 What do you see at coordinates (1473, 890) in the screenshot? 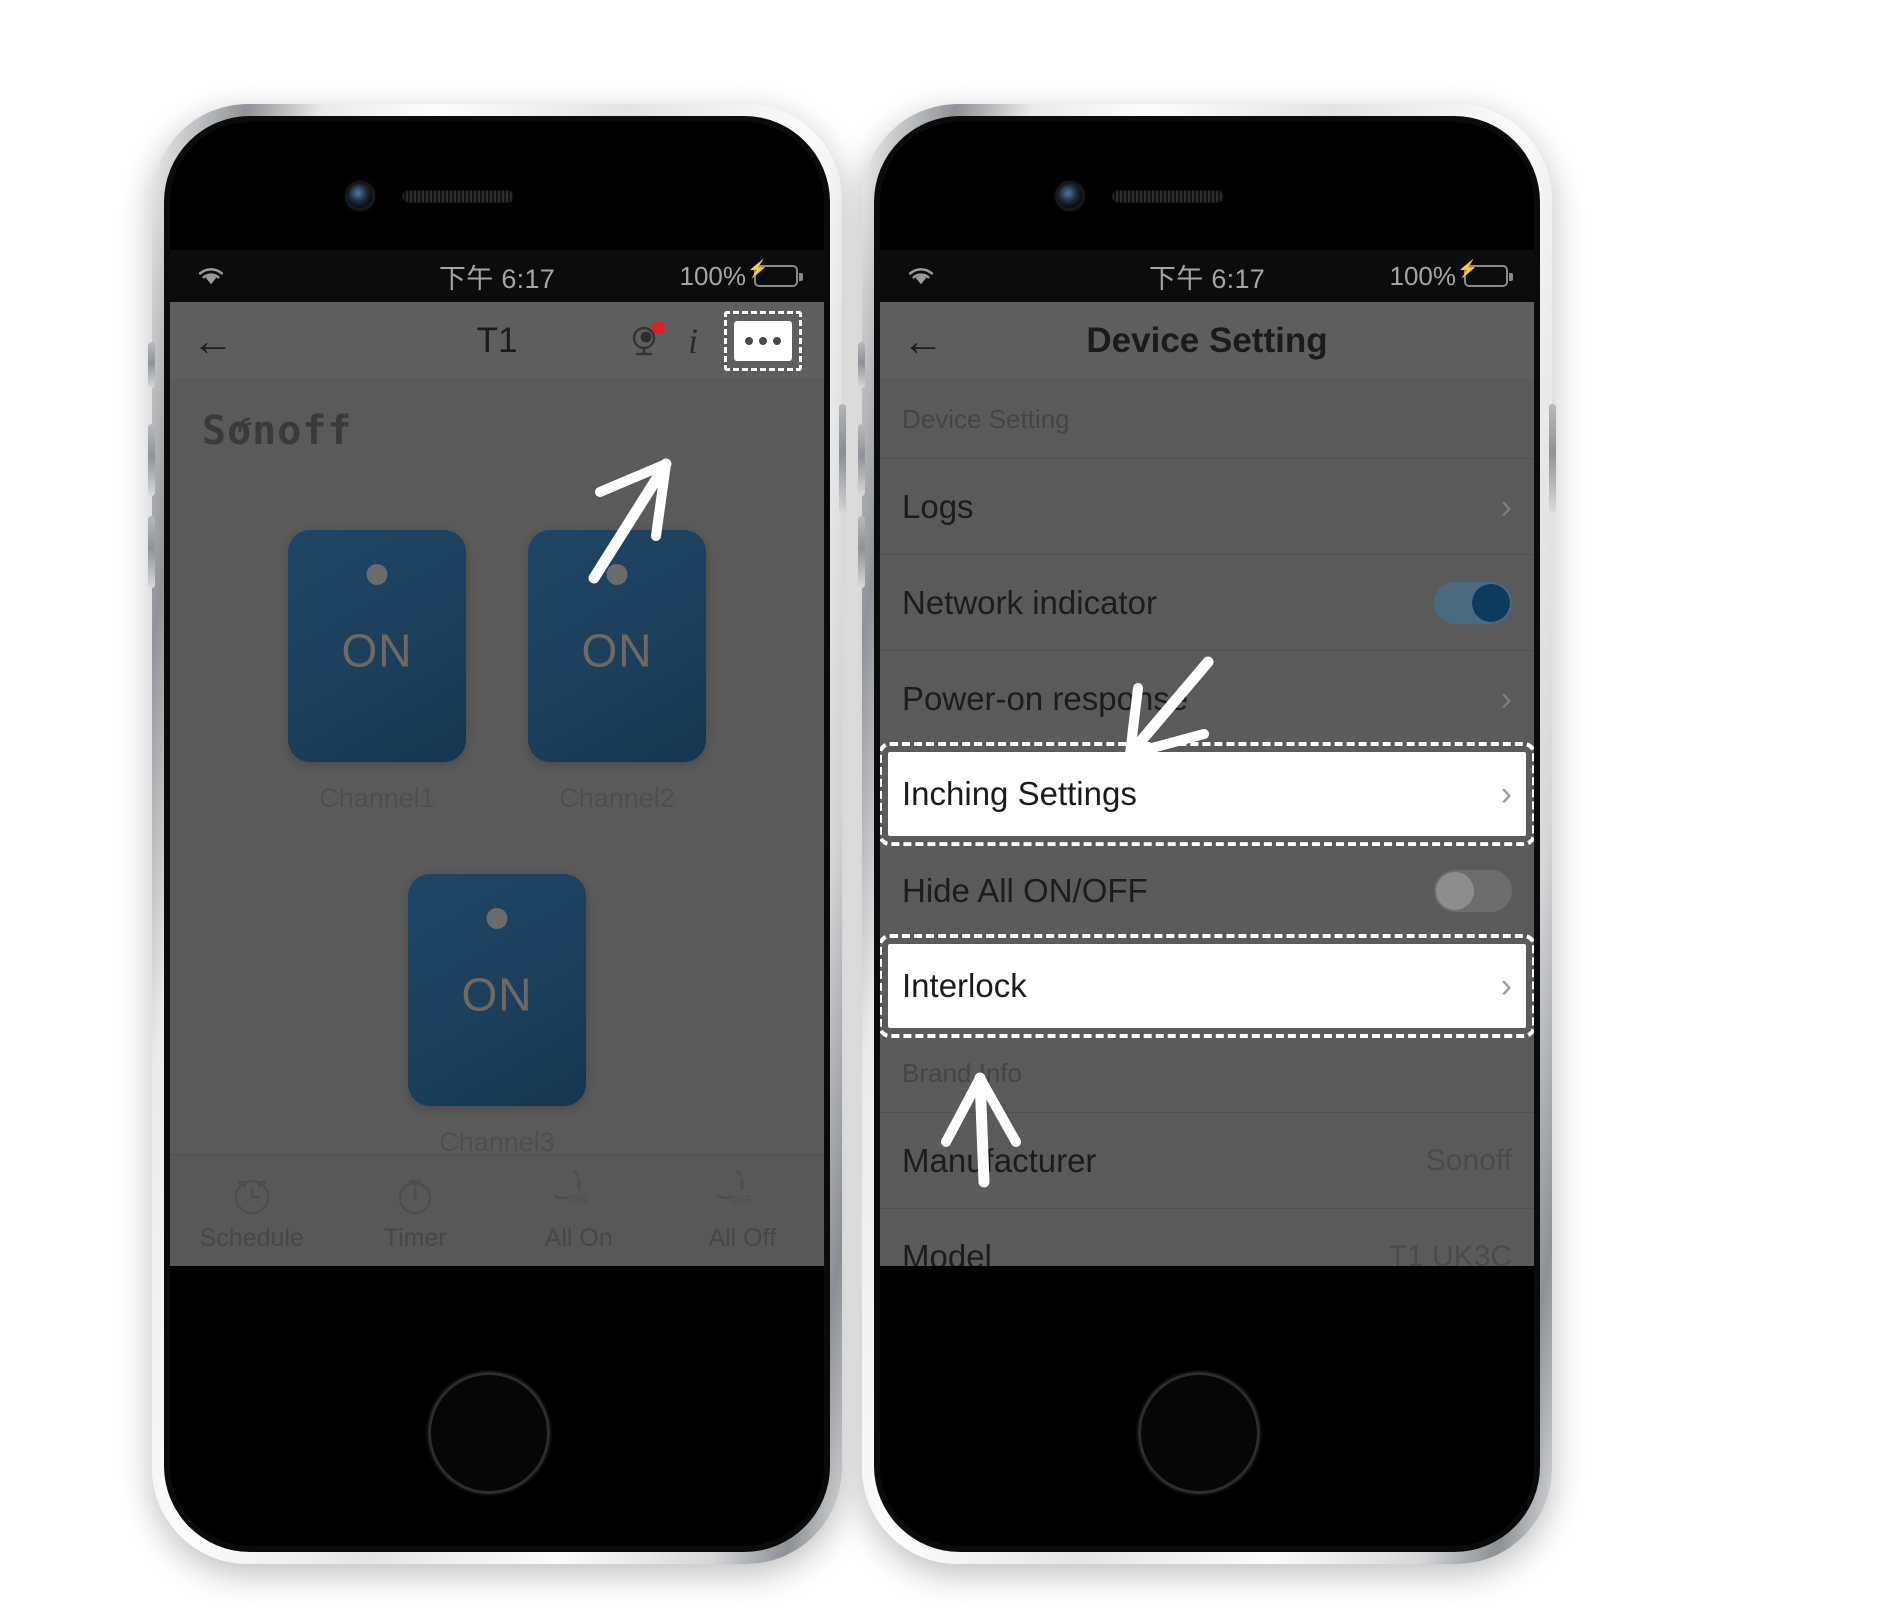
I see `toggle-hide-all-onoff` at bounding box center [1473, 890].